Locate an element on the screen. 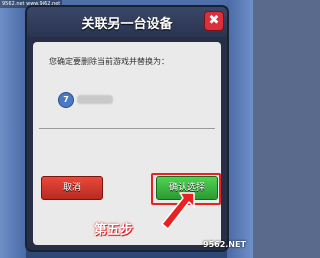 The height and width of the screenshot is (258, 320). step-label: 第五步 is located at coordinates (114, 230).